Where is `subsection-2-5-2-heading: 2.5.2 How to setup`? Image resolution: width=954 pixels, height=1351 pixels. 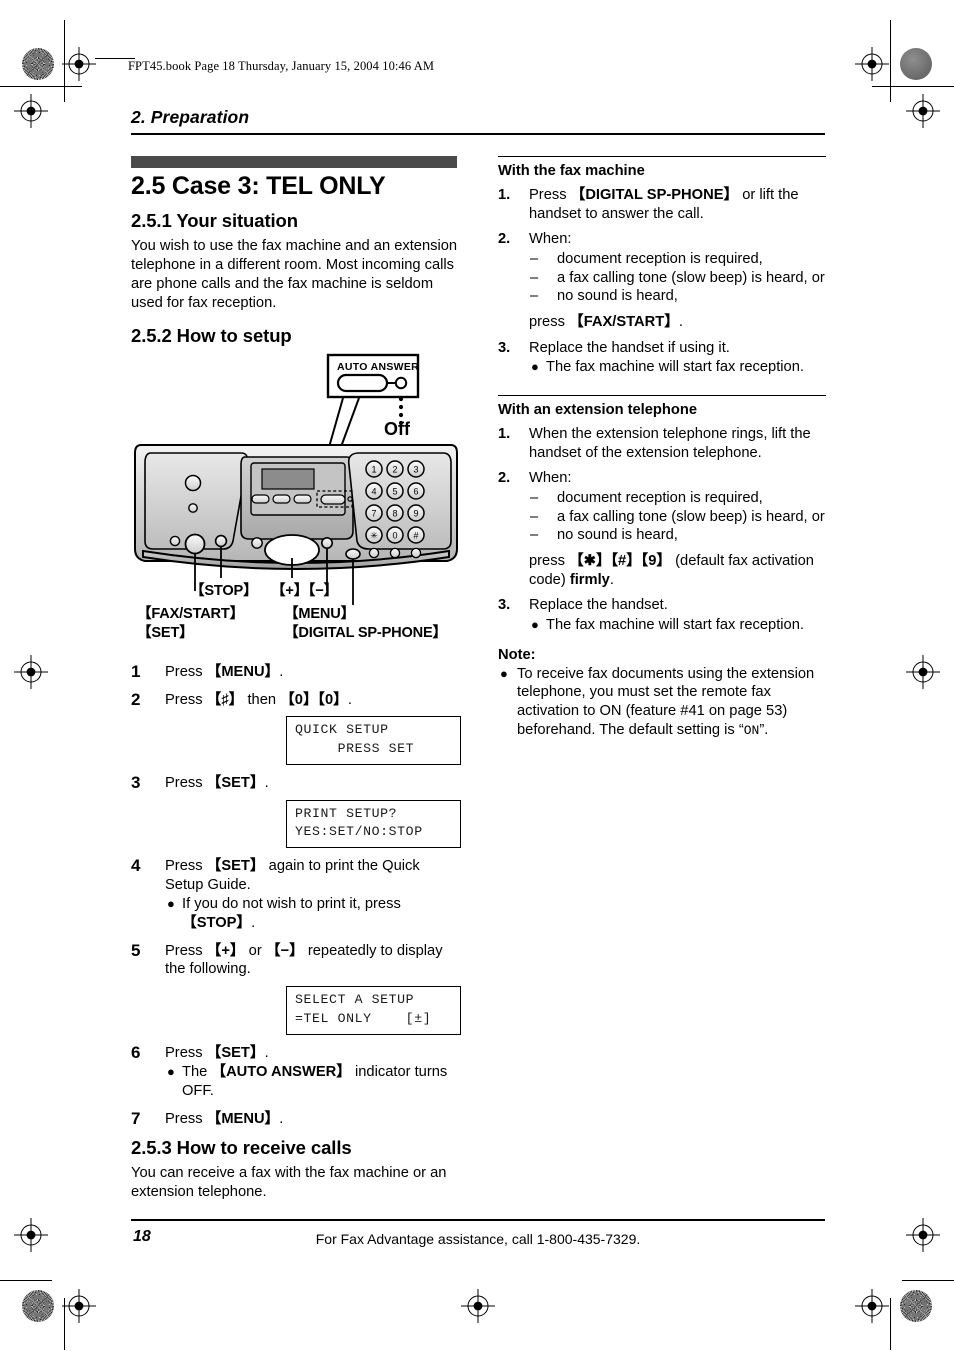 subsection-2-5-2-heading: 2.5.2 How to setup is located at coordinates (211, 336).